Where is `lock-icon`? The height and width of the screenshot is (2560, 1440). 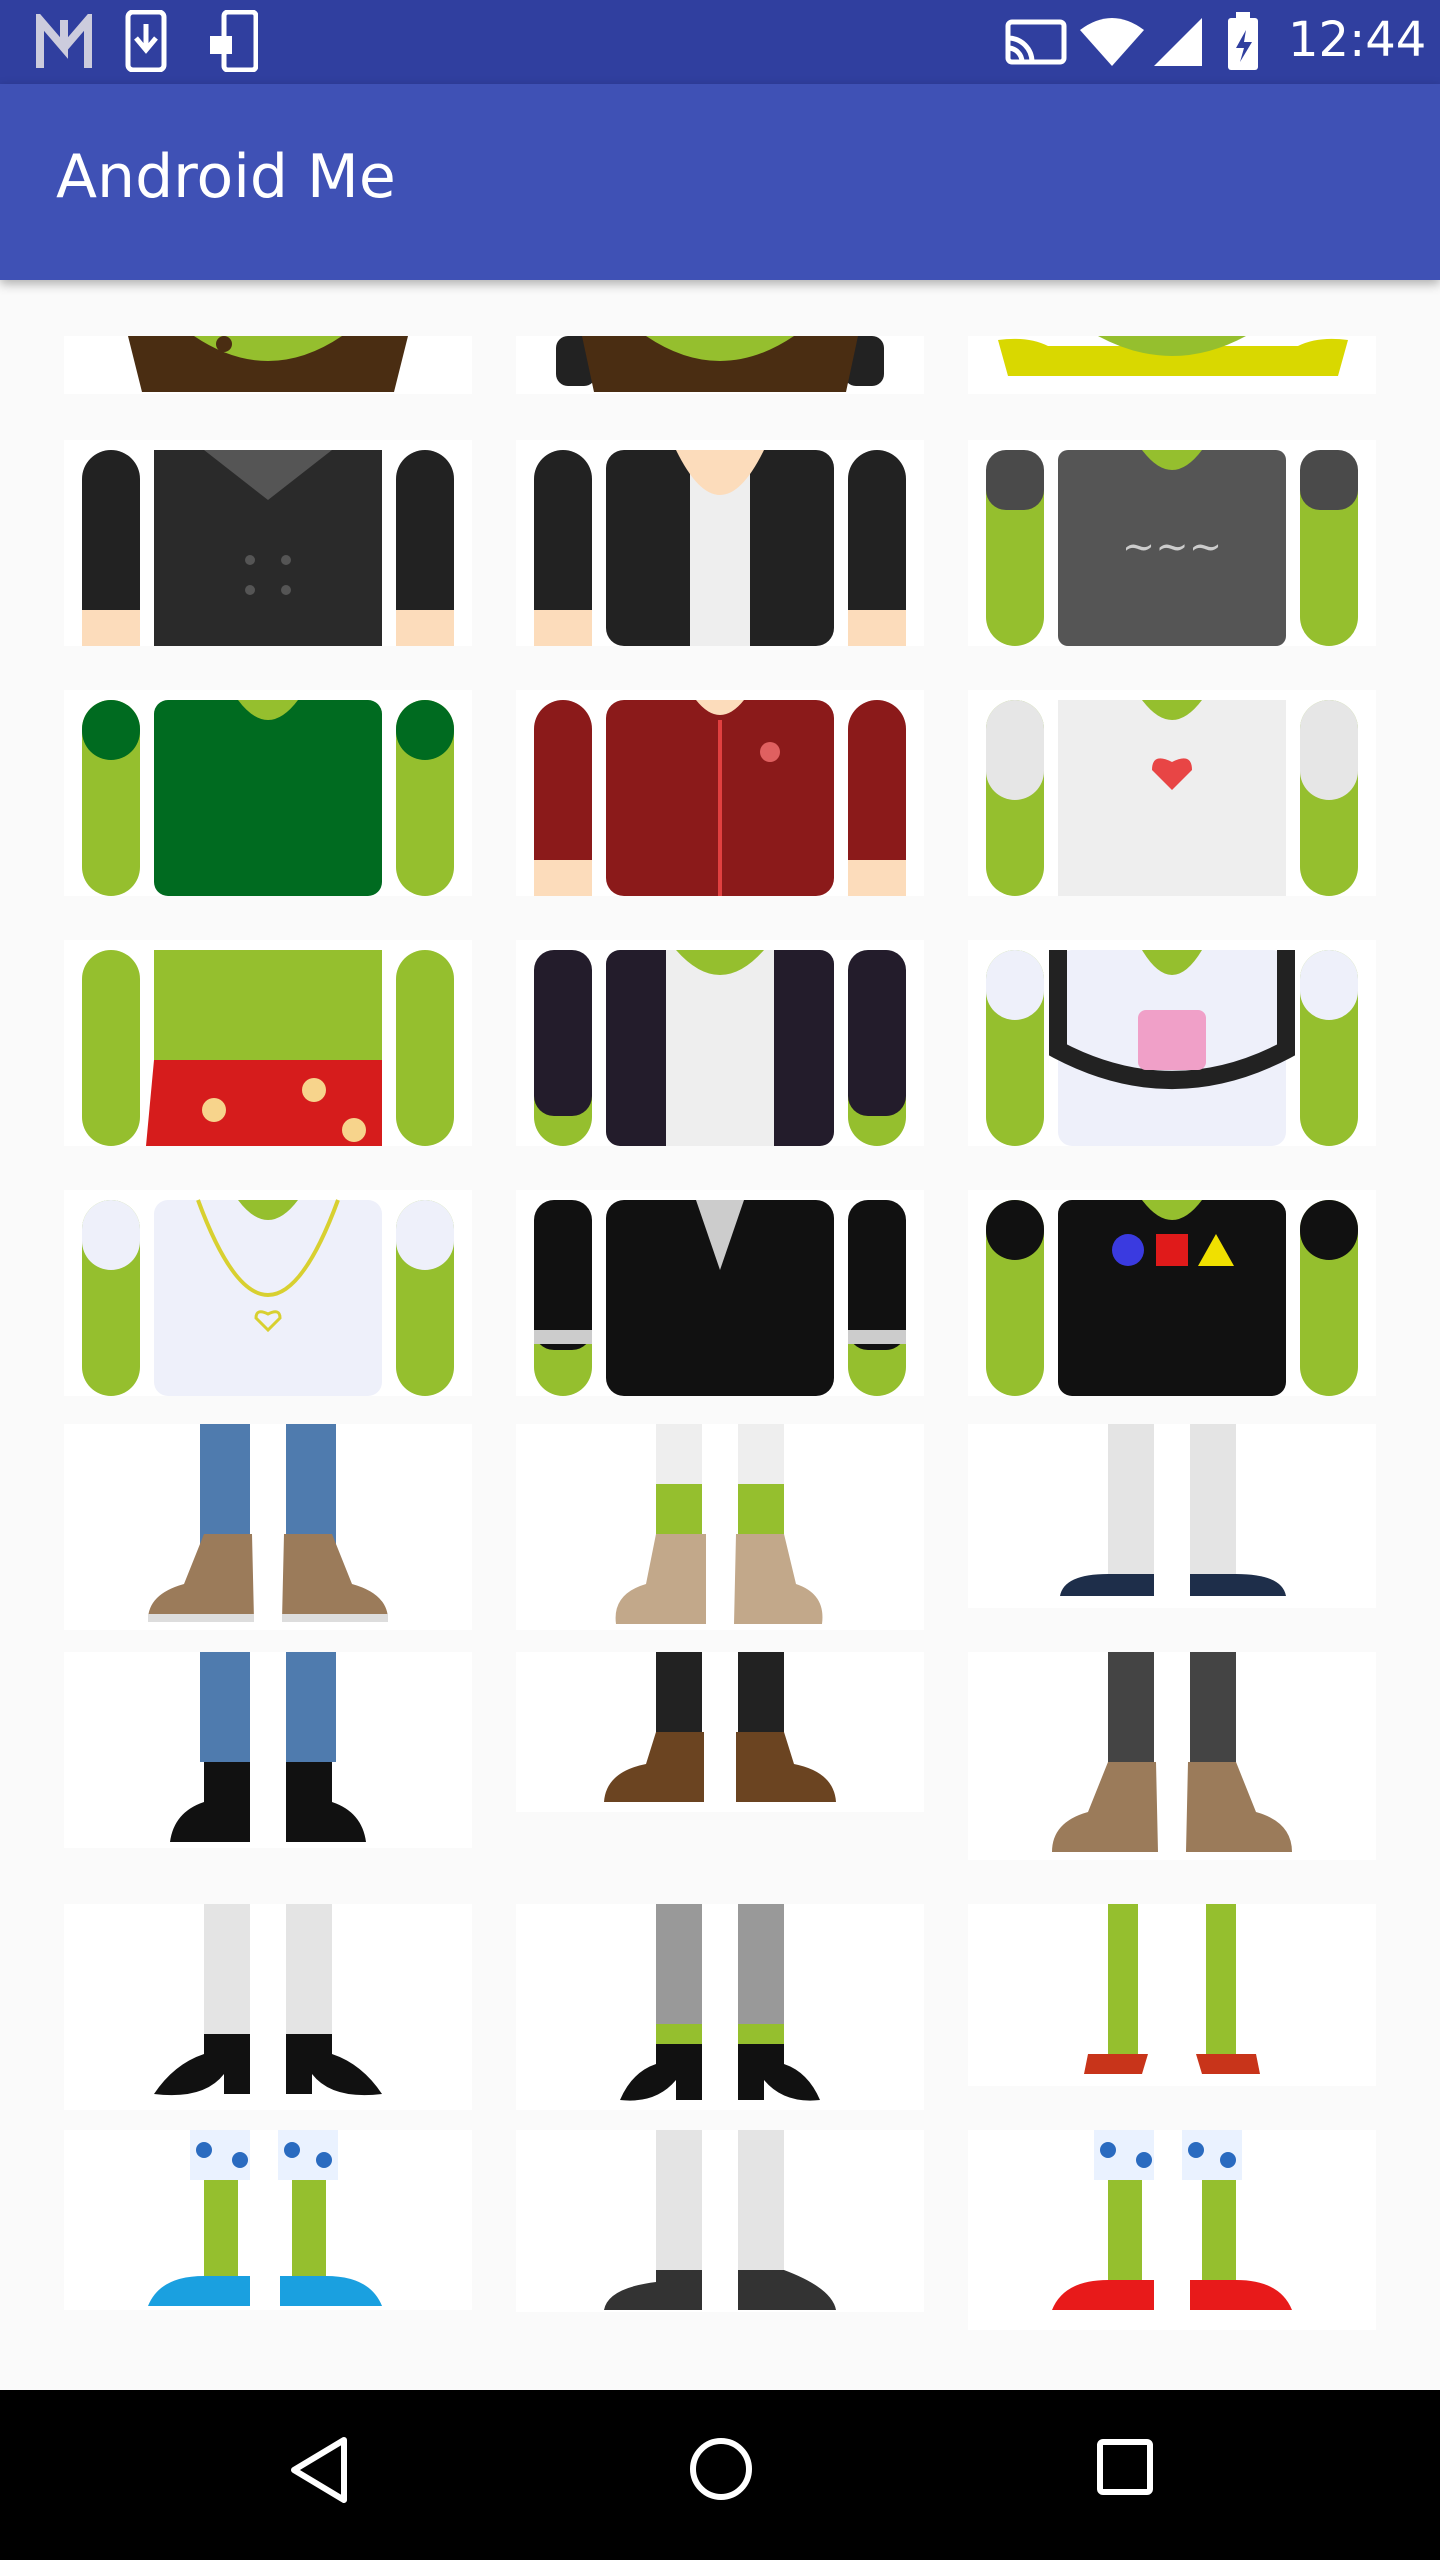
lock-icon is located at coordinates (234, 41).